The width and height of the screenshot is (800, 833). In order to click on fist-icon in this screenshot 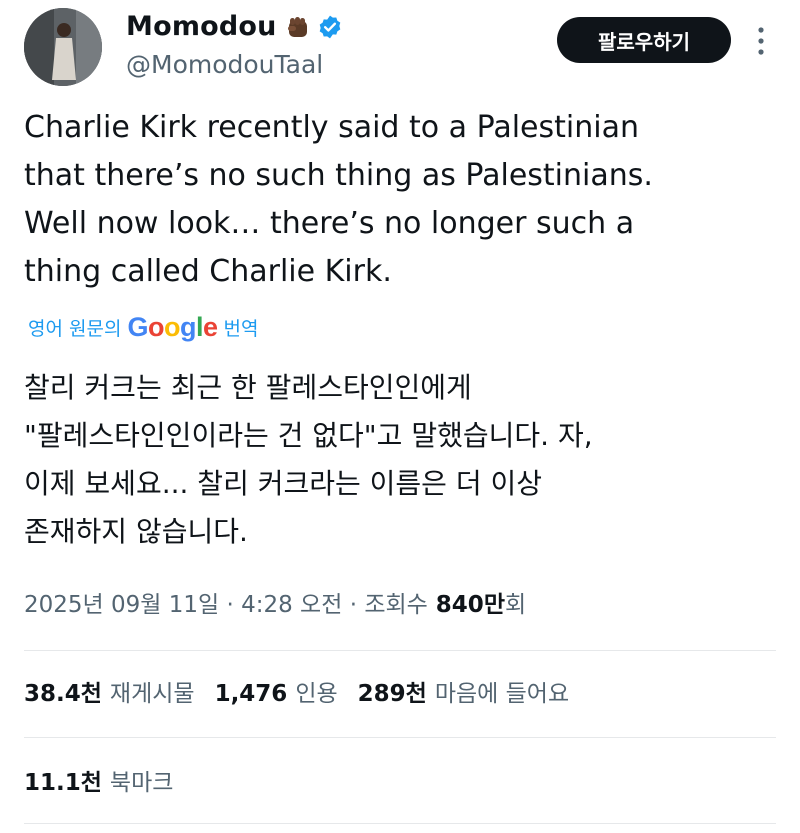, I will do `click(298, 27)`.